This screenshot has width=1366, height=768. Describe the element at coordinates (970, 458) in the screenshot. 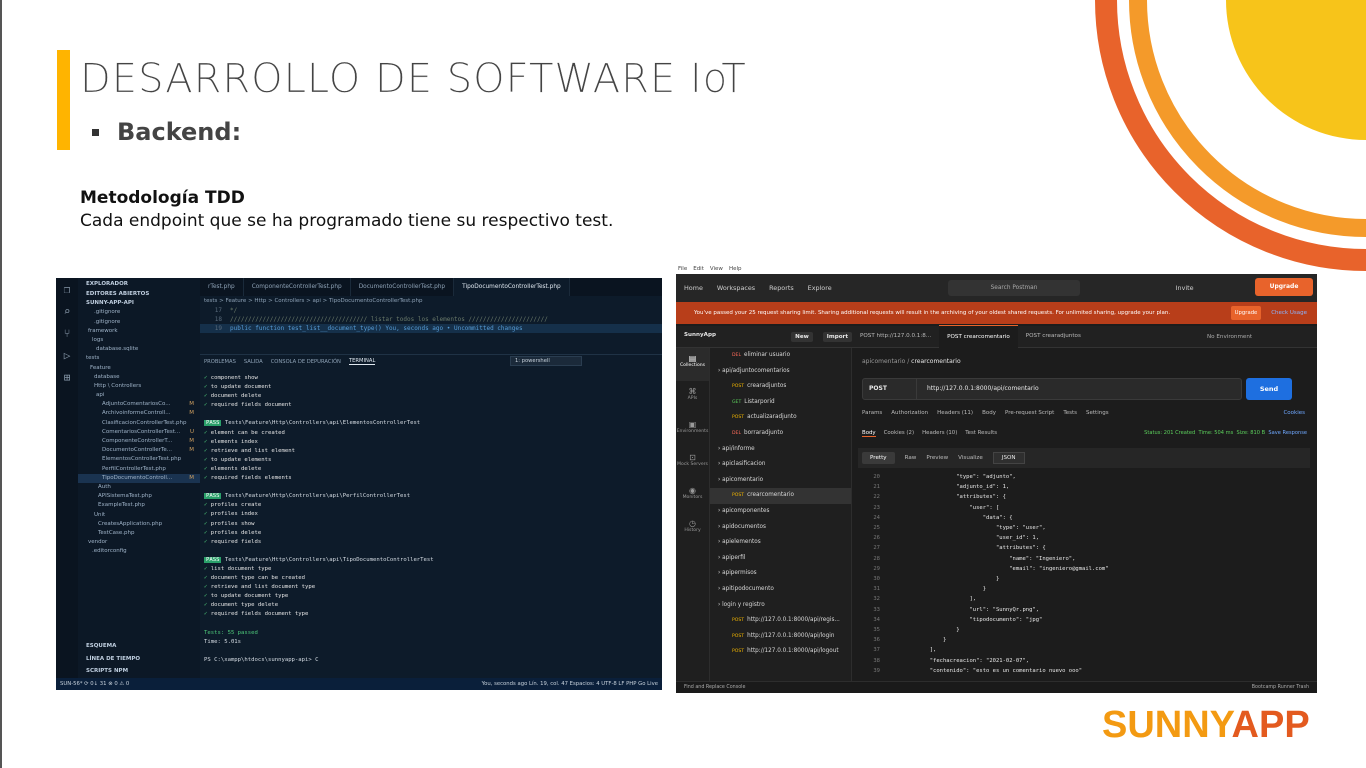

I see `format-option: Visualize` at that location.